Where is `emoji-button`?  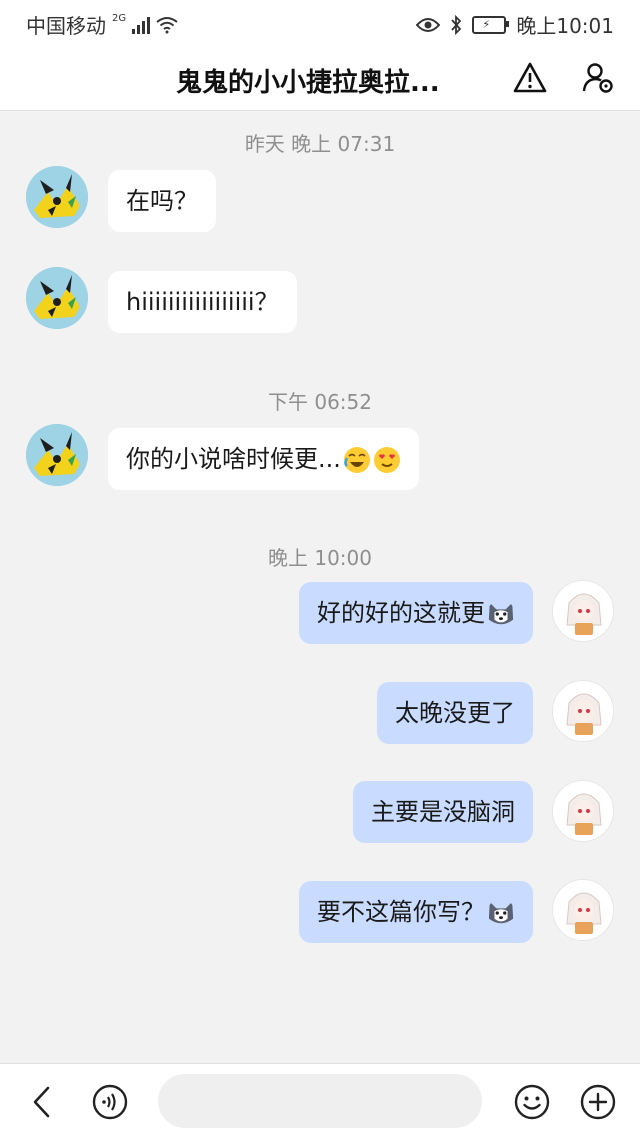 emoji-button is located at coordinates (532, 1102).